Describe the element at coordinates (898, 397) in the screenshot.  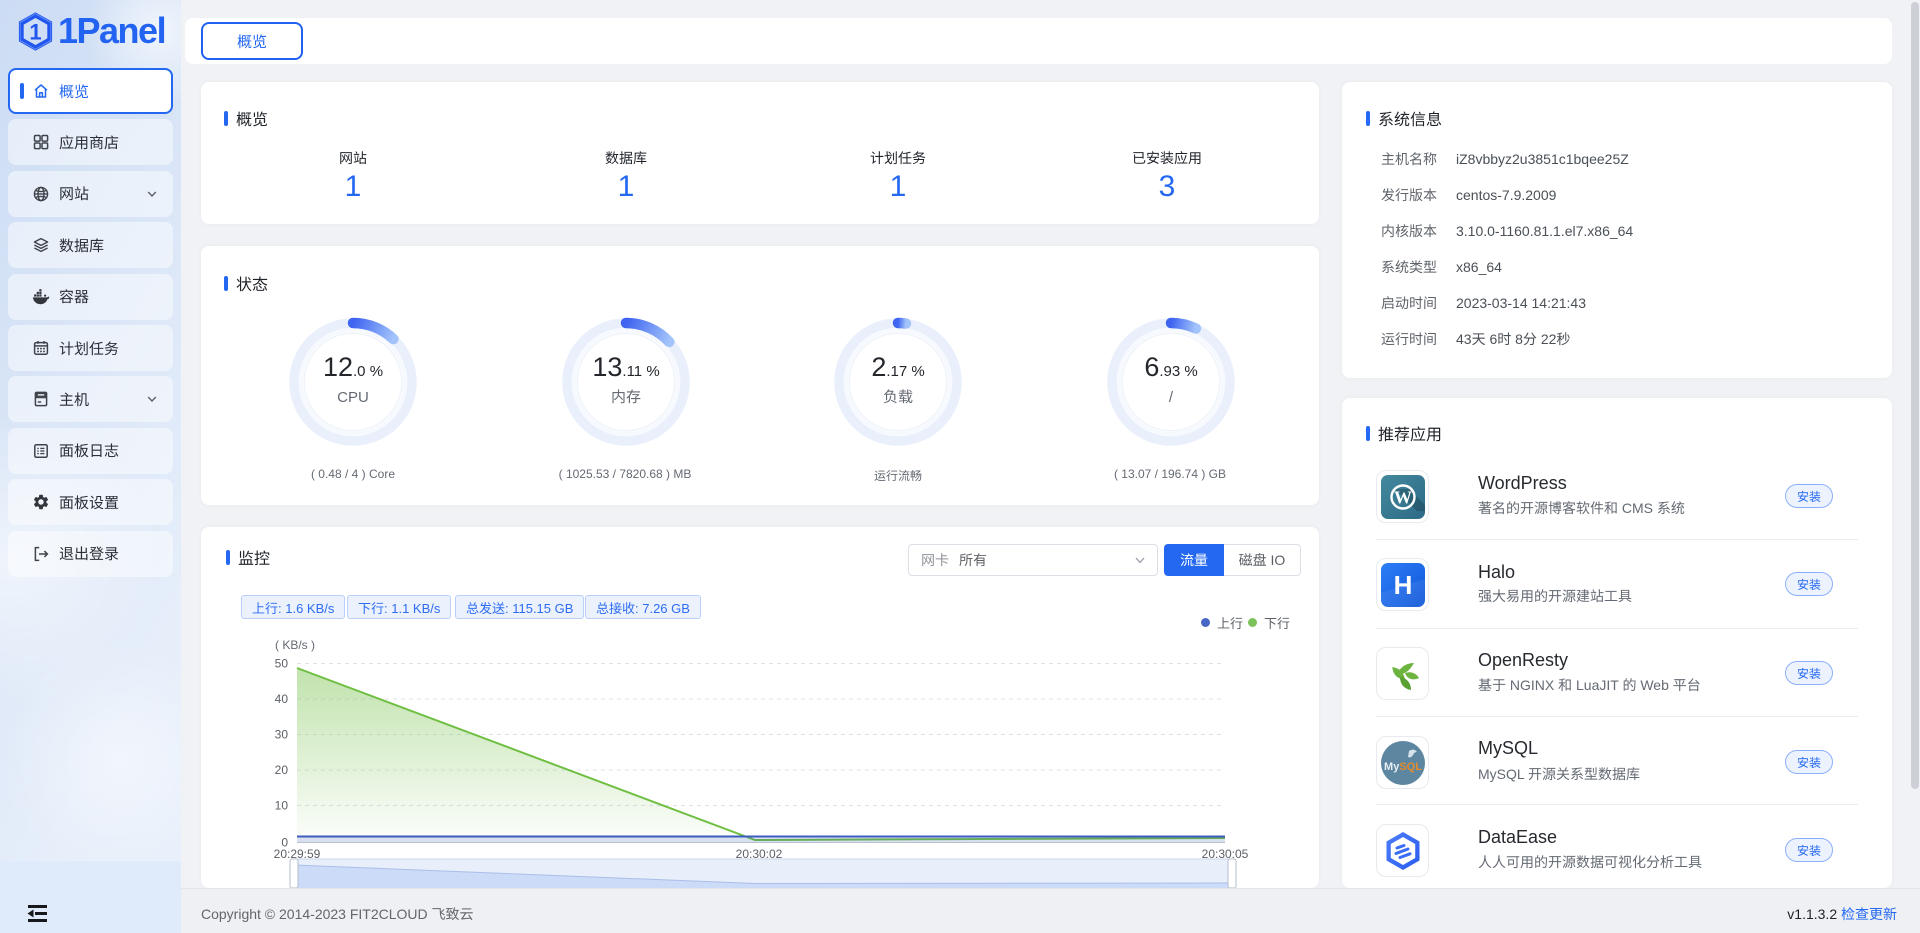
I see `svg-text: 负载` at that location.